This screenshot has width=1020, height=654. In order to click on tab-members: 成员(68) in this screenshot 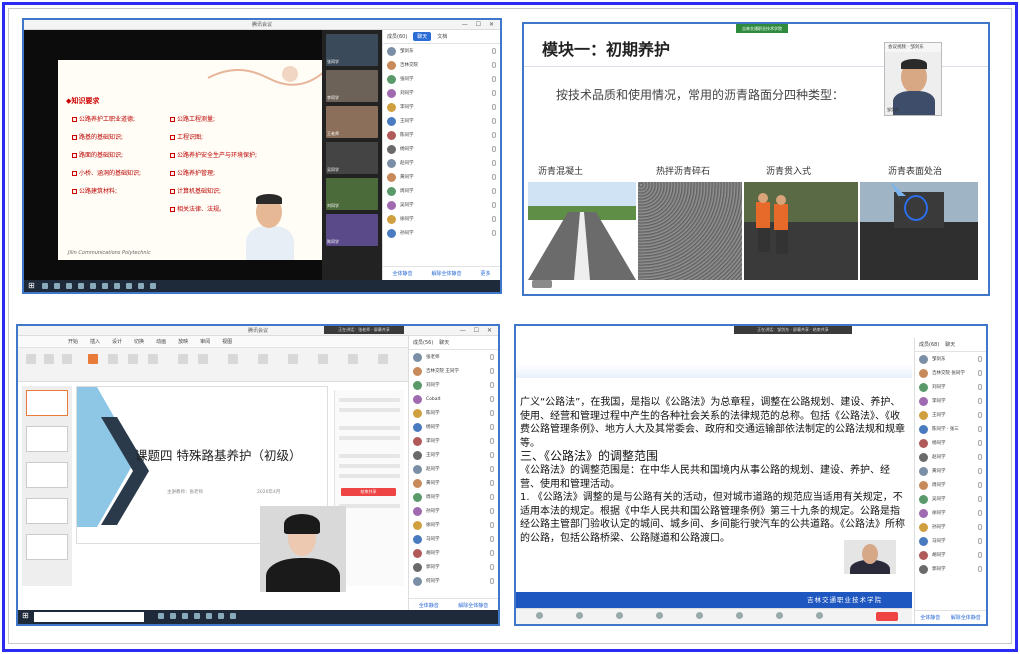, I will do `click(929, 344)`.